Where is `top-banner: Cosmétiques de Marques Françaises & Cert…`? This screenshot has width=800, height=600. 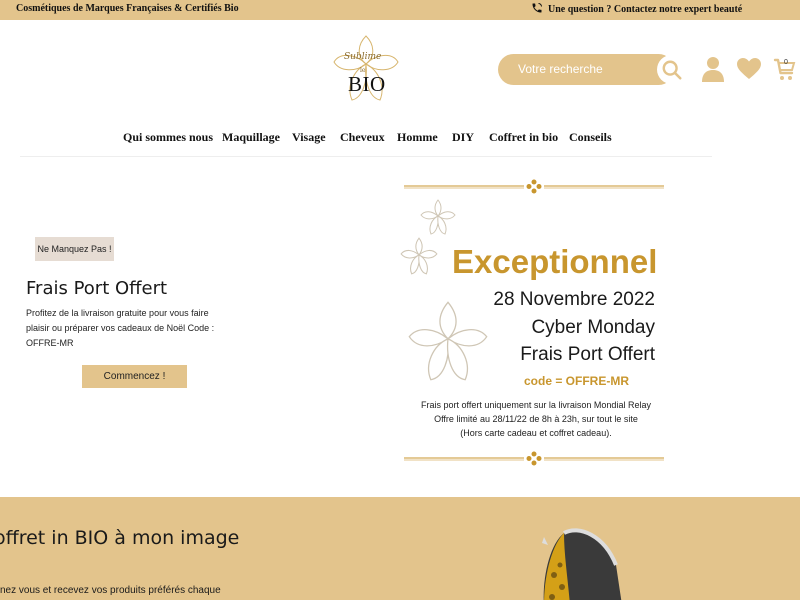 top-banner: Cosmétiques de Marques Françaises & Cert… is located at coordinates (400, 10).